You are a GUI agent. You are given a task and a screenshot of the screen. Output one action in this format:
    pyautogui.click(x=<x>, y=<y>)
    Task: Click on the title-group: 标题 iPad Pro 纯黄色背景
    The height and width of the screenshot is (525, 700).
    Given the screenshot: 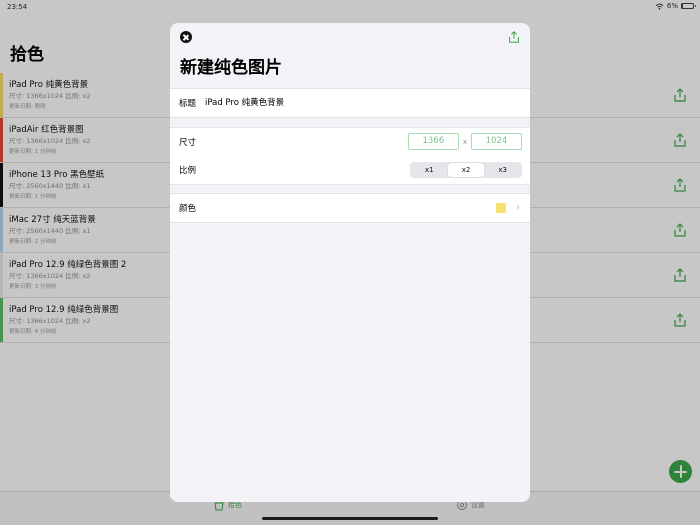 What is the action you would take?
    pyautogui.click(x=350, y=103)
    